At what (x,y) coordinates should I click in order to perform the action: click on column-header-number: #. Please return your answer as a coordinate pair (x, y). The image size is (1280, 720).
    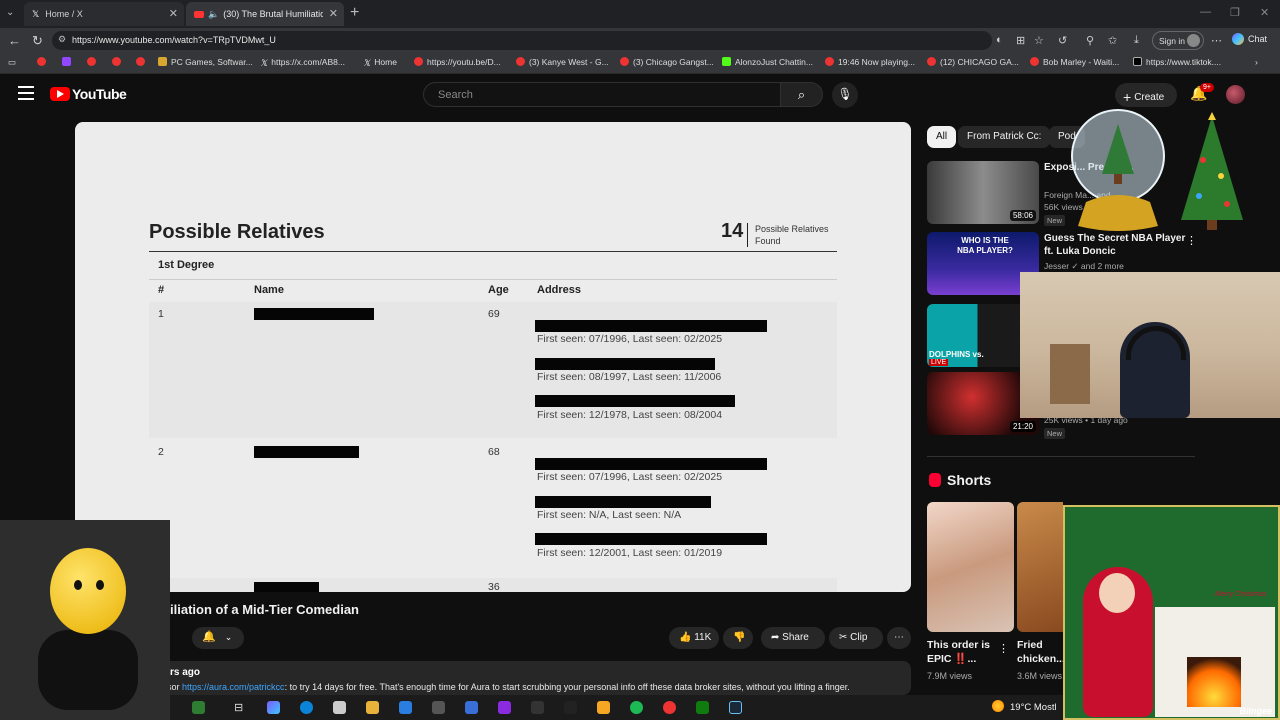
    Looking at the image, I should click on (161, 290).